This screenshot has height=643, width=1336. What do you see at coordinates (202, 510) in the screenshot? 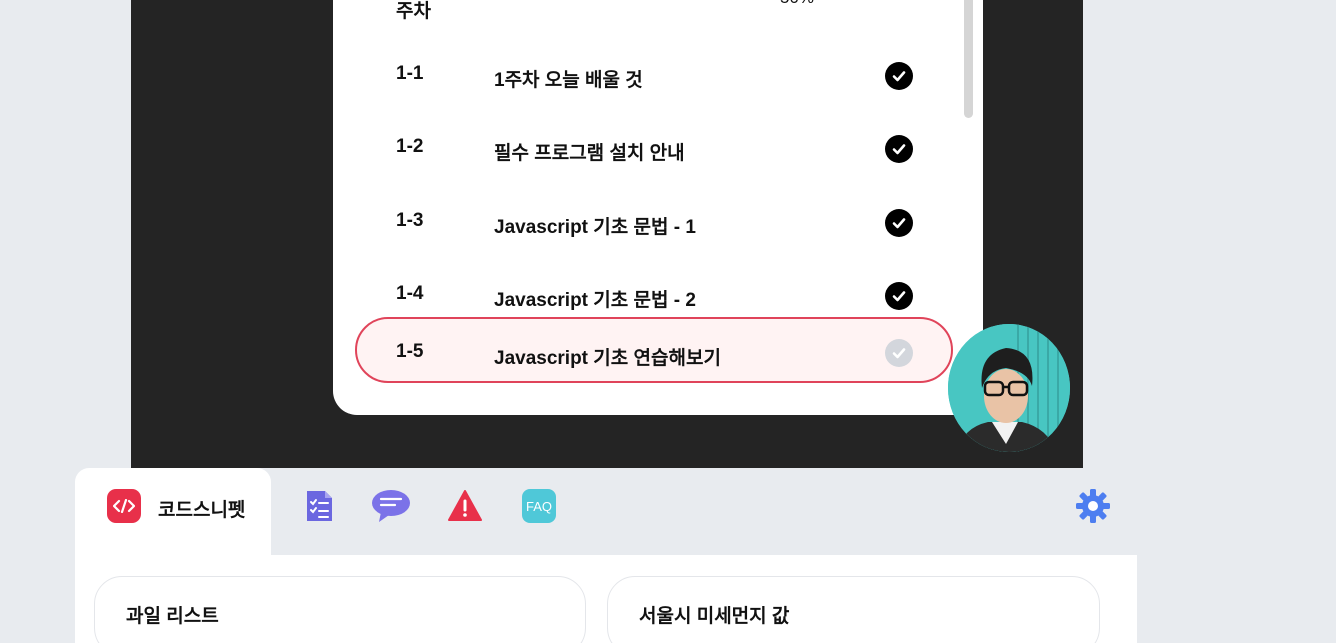
I see `brand-name: 코드스니펫` at bounding box center [202, 510].